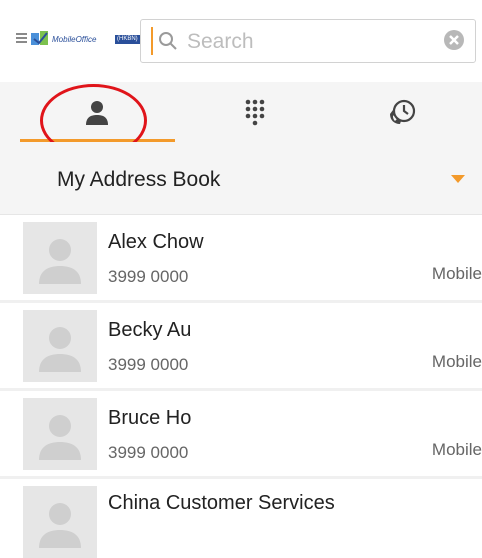  I want to click on contact-row: China Customer Services, so click(241, 518).